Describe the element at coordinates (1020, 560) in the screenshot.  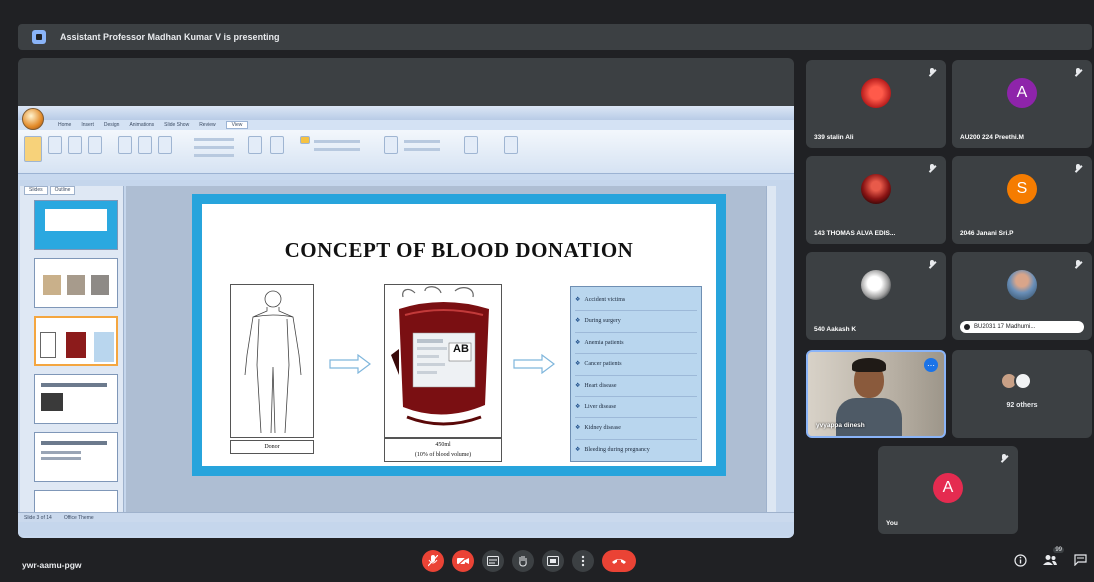
I see `info-icon` at that location.